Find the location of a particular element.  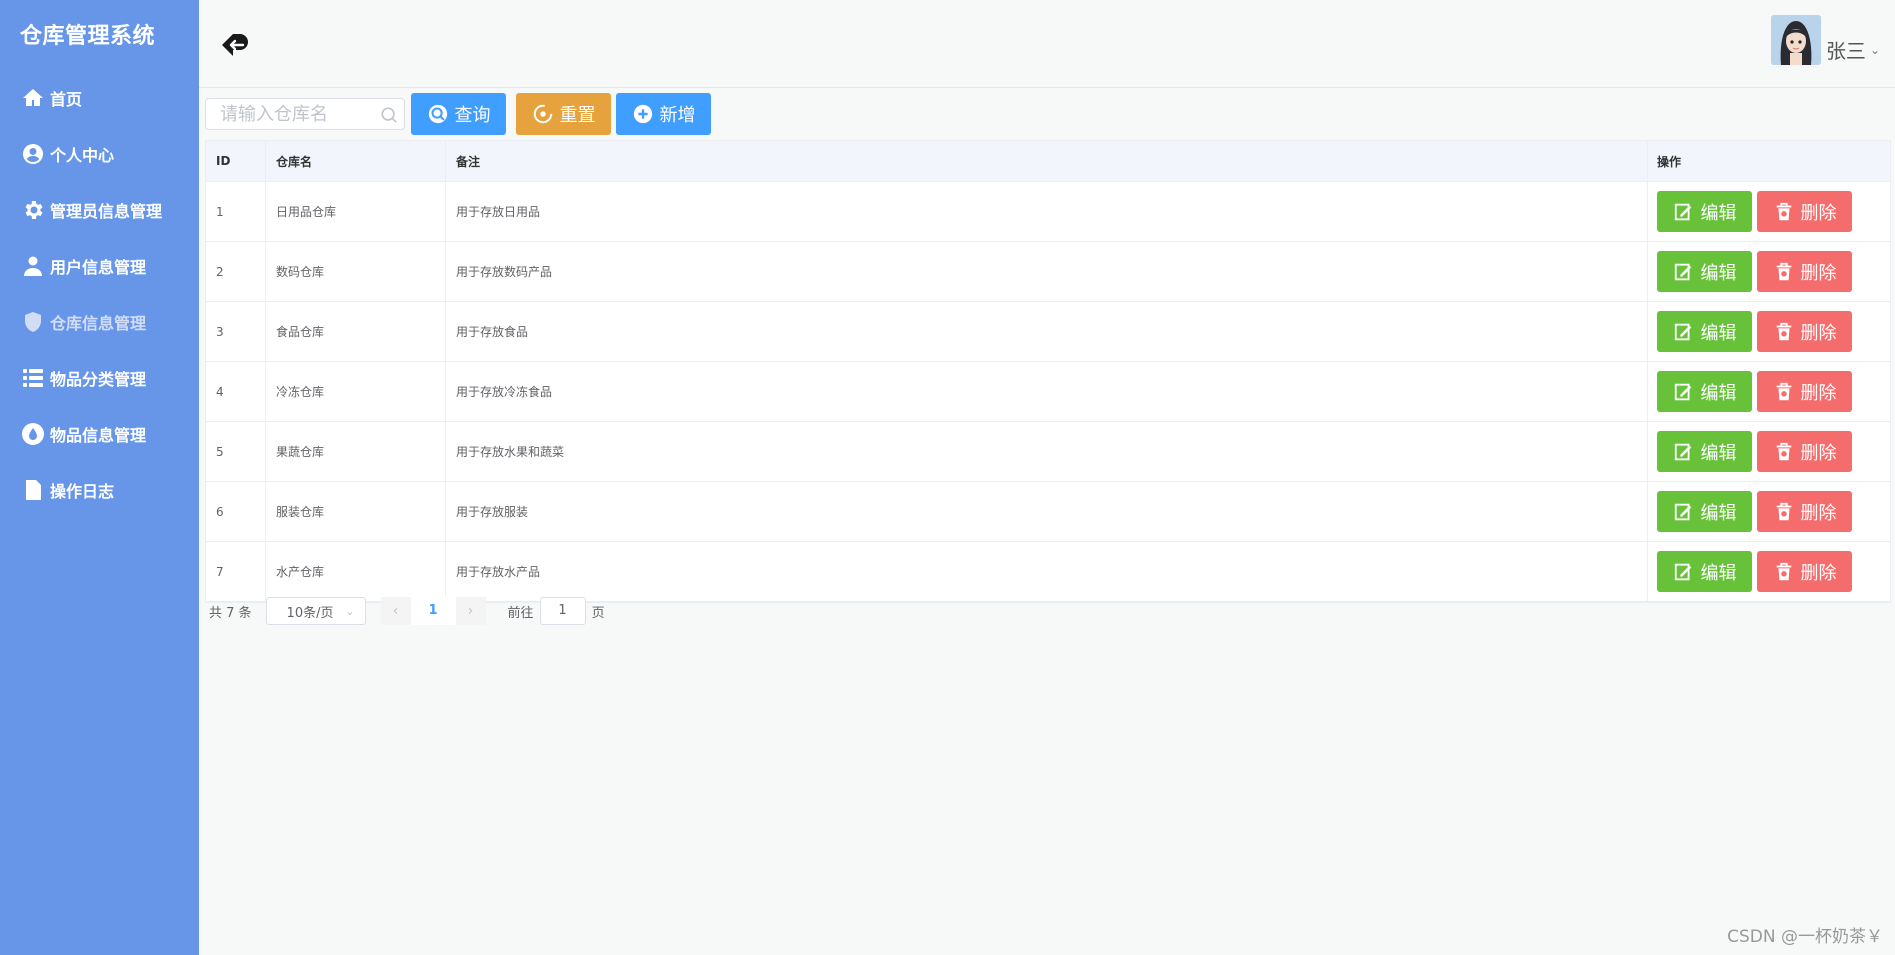

table-row: 2 数码仓库 用于存放数码产品 编辑 删除 is located at coordinates (1048, 272).